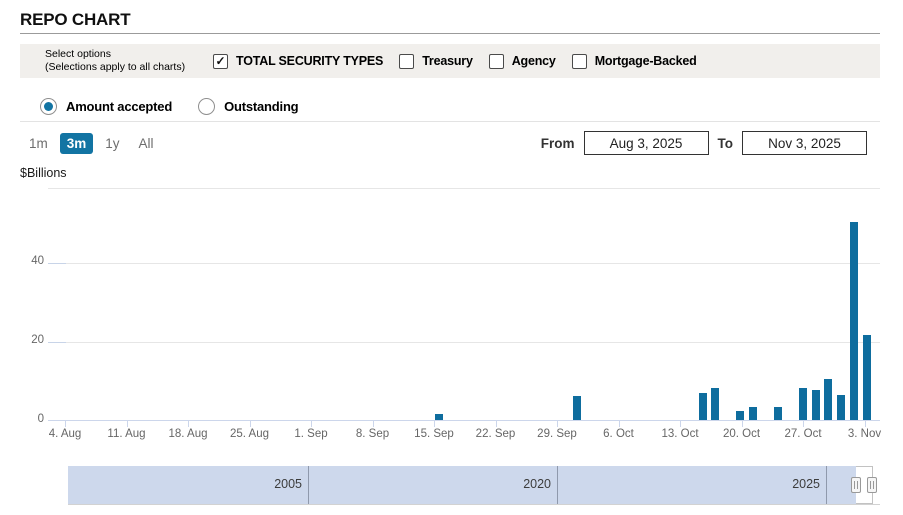 The image size is (903, 515). What do you see at coordinates (261, 106) in the screenshot?
I see `radio-label: Outstanding` at bounding box center [261, 106].